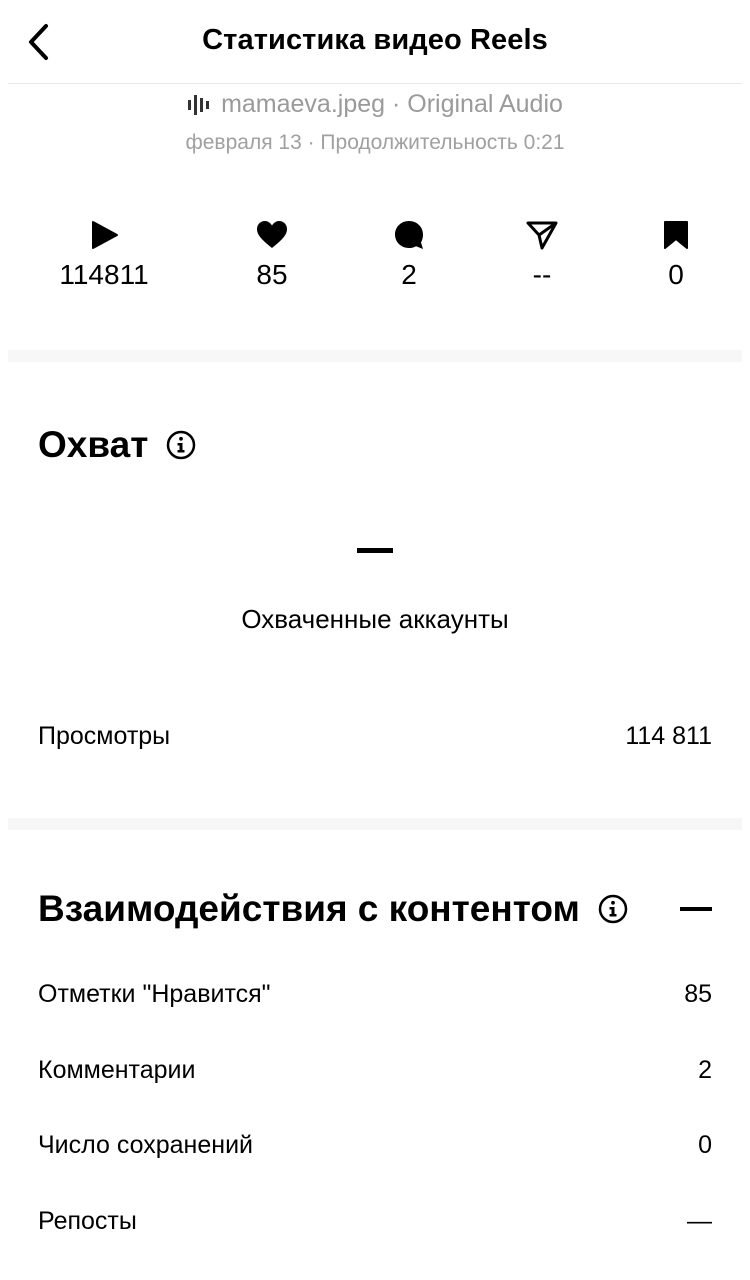 The image size is (750, 1280). I want to click on reach-title: Охват, so click(93, 444).